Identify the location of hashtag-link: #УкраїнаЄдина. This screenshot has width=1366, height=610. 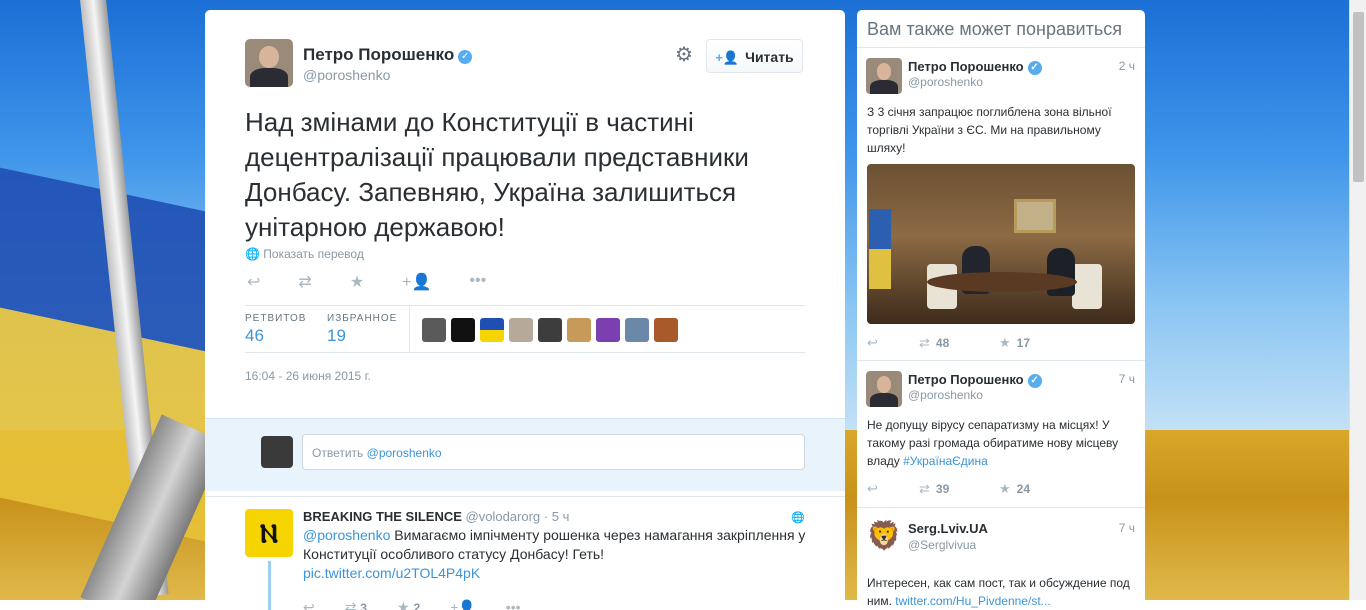
(945, 461).